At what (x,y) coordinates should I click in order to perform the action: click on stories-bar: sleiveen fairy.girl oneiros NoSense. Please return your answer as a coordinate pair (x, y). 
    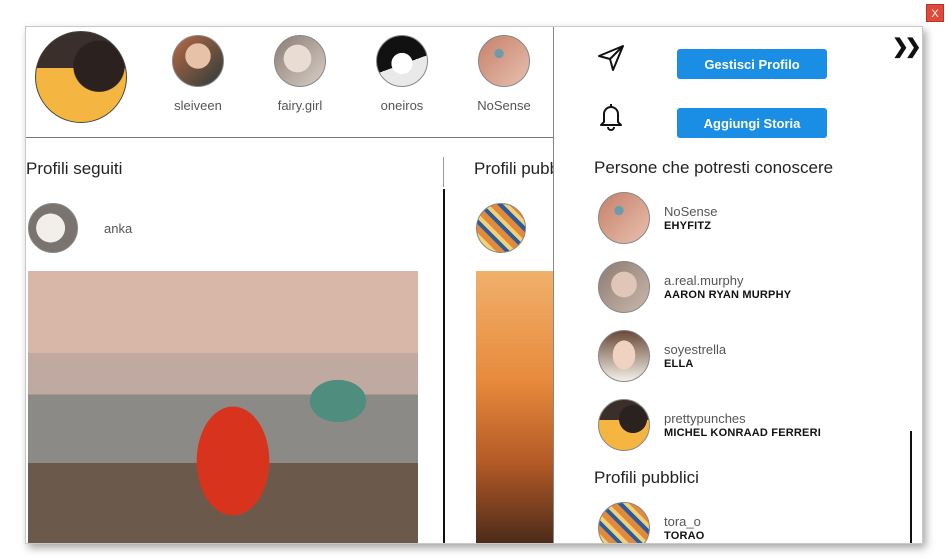
    Looking at the image, I should click on (290, 82).